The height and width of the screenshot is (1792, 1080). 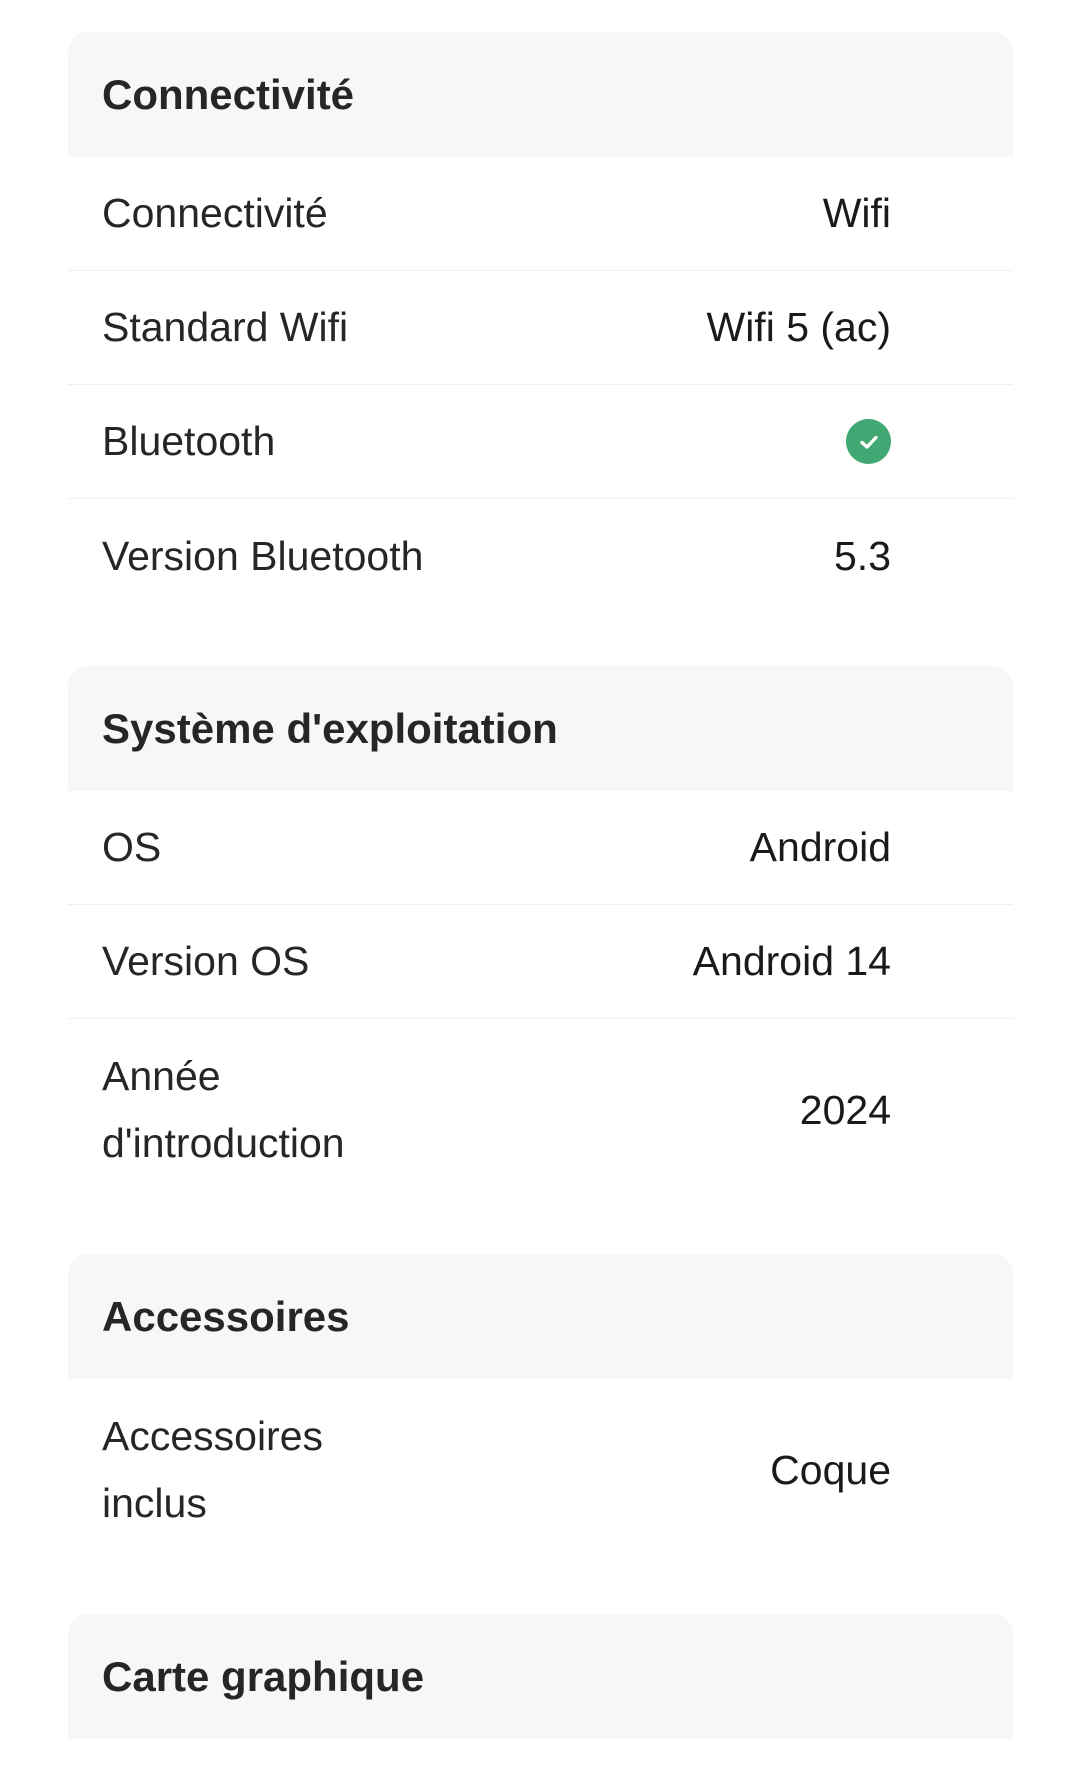 I want to click on spec-value: Wifi, so click(x=856, y=213).